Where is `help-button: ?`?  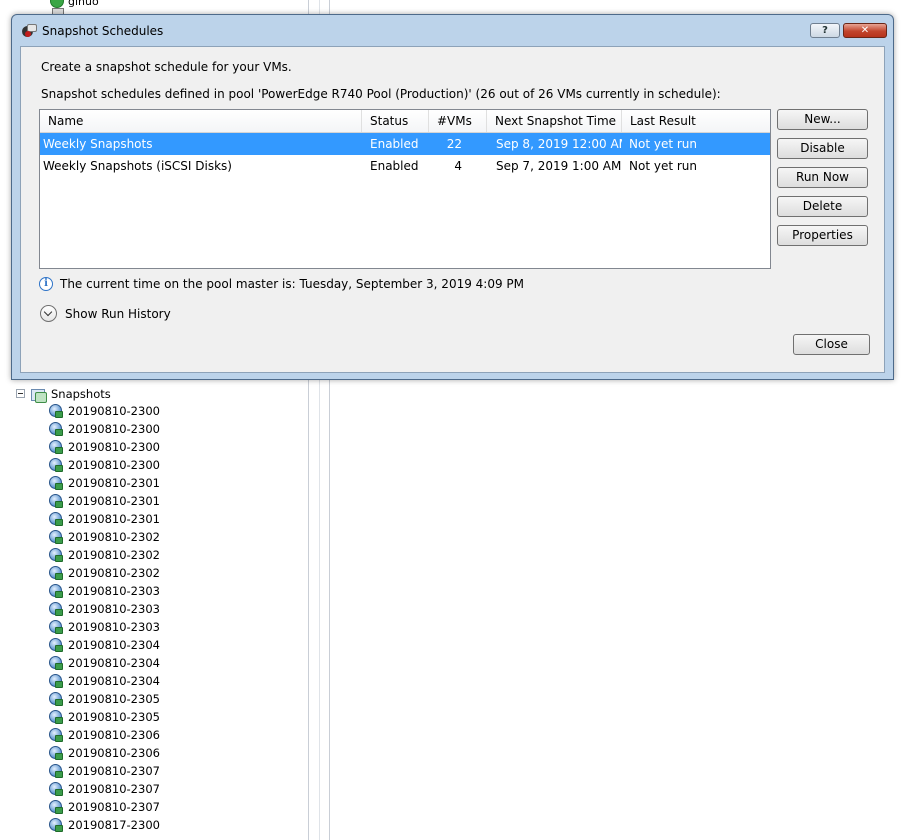
help-button: ? is located at coordinates (825, 30).